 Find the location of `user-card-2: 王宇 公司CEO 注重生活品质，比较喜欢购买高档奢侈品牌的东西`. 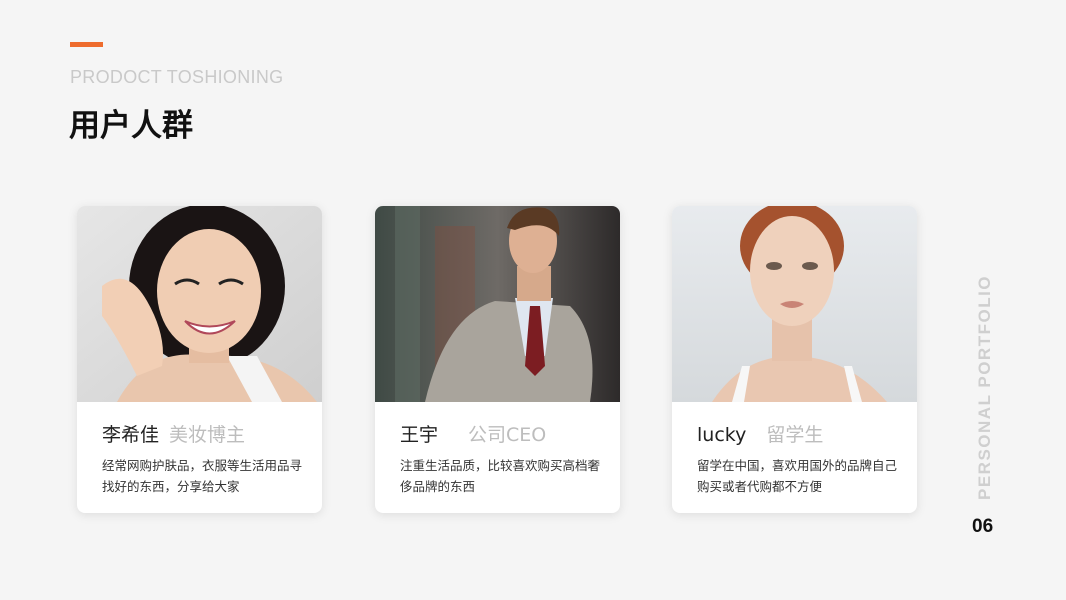

user-card-2: 王宇 公司CEO 注重生活品质，比较喜欢购买高档奢侈品牌的东西 is located at coordinates (497, 359).